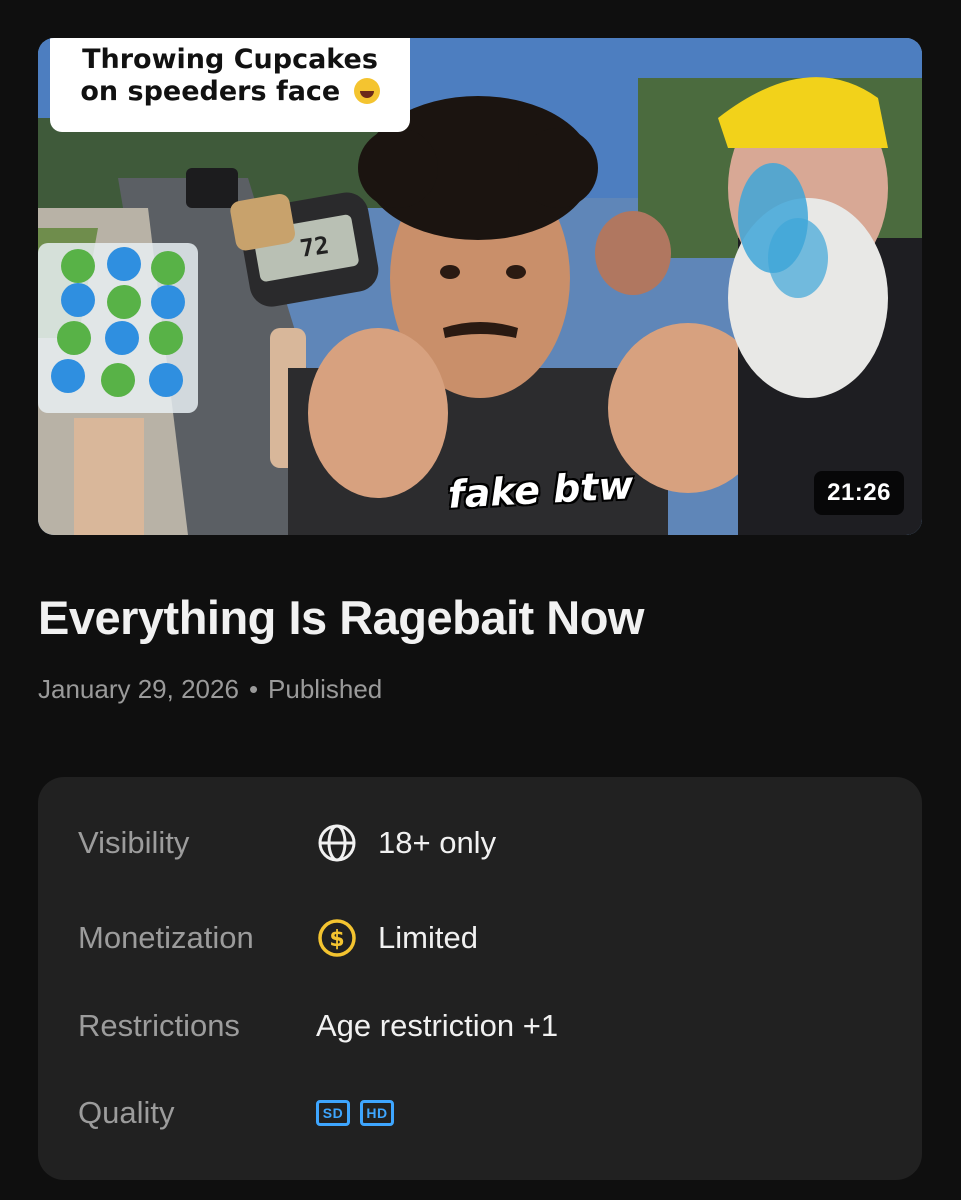 This screenshot has height=1200, width=961. I want to click on publish-date: January 29, 2026, so click(138, 689).